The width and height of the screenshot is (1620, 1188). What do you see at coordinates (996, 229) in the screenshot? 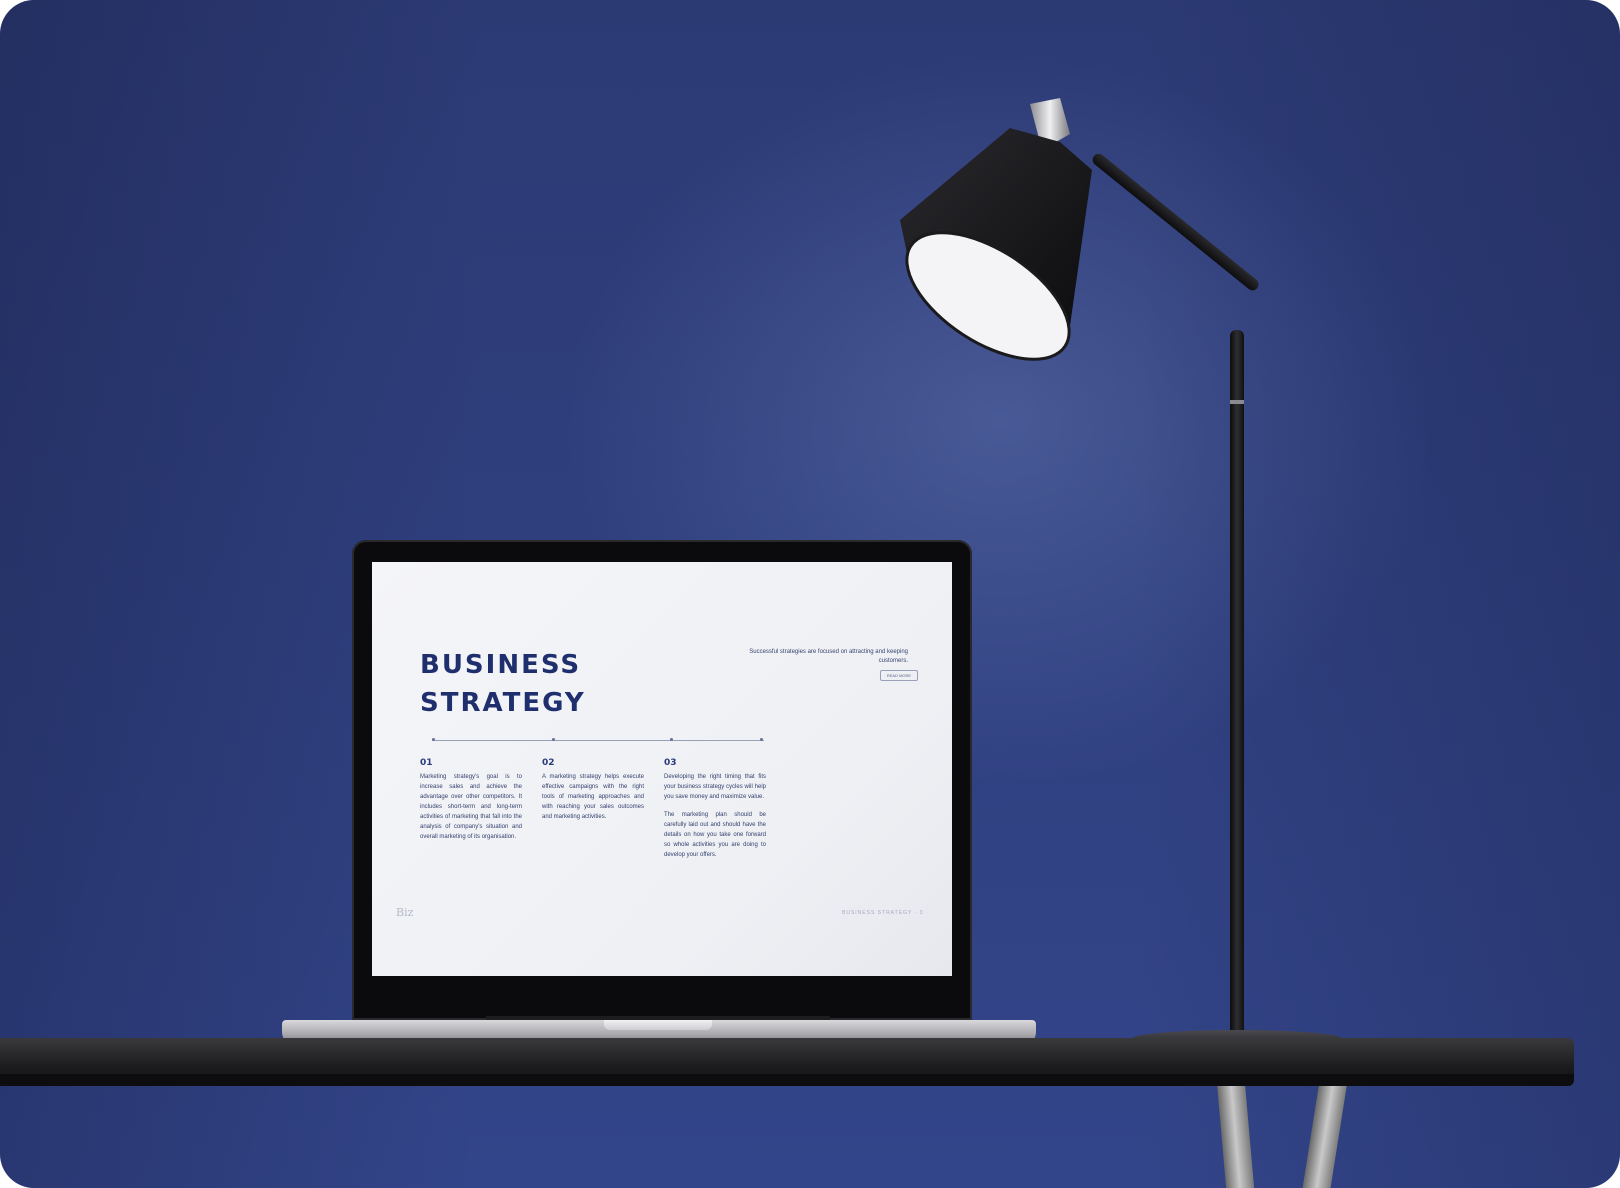
I see `lamp-shade-icon` at bounding box center [996, 229].